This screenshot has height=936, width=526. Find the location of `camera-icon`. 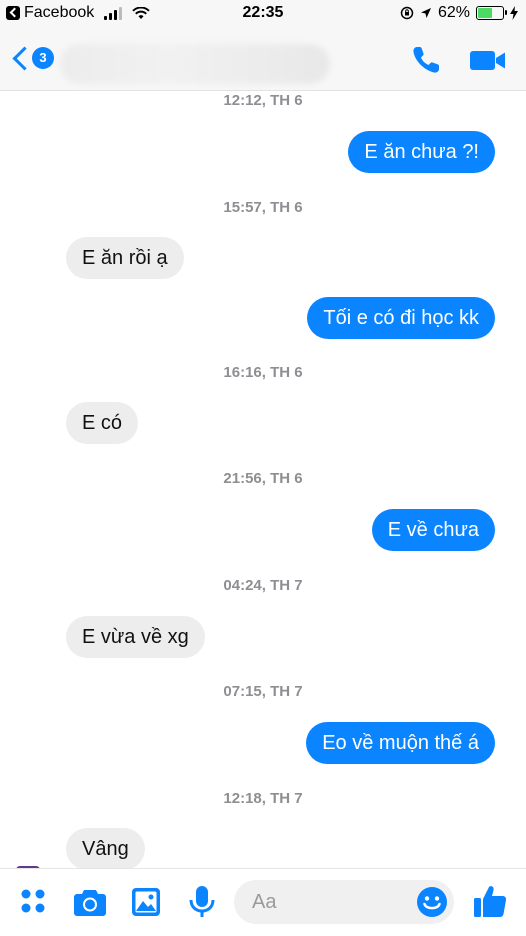

camera-icon is located at coordinates (90, 902).